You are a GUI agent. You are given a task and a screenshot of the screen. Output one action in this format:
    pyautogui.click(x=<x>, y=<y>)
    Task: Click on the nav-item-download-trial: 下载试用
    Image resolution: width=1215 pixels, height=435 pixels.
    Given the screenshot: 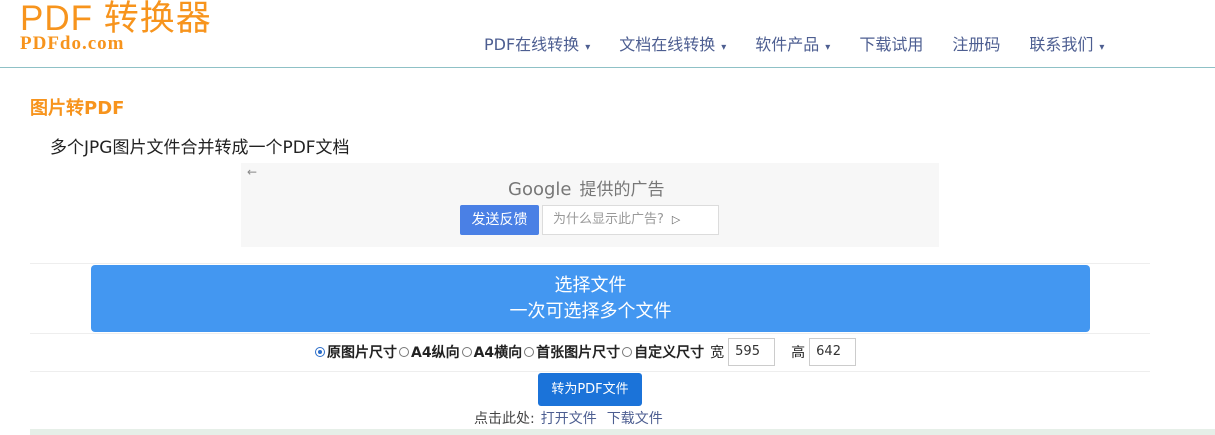 What is the action you would take?
    pyautogui.click(x=891, y=43)
    